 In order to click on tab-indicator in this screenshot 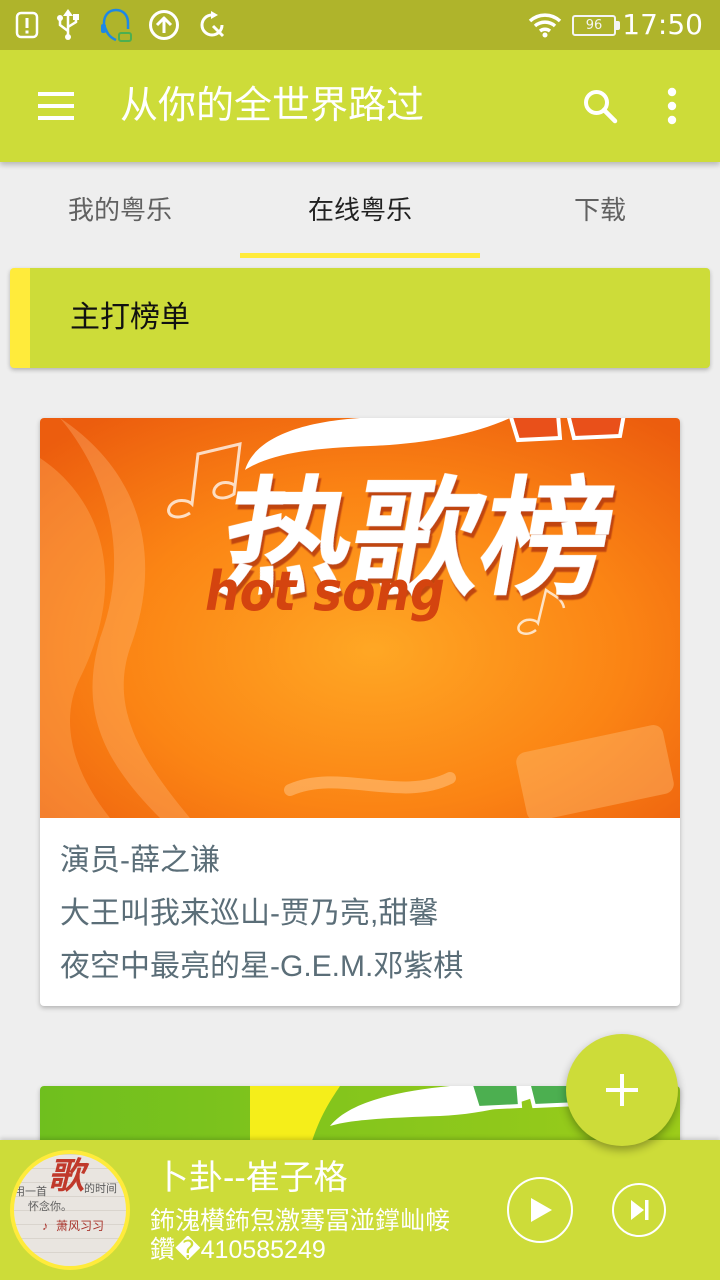, I will do `click(360, 255)`.